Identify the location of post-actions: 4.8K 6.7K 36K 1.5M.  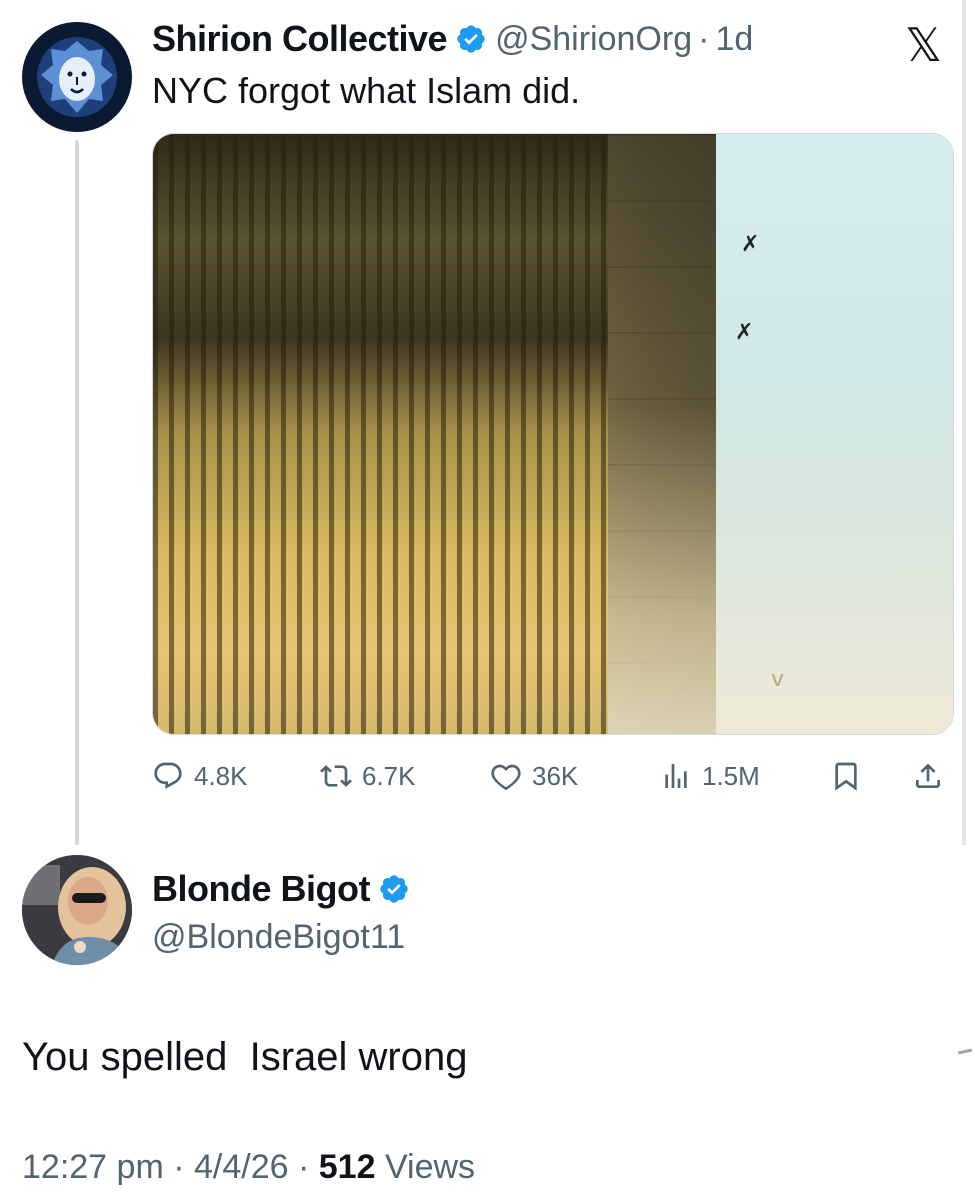
(552, 776).